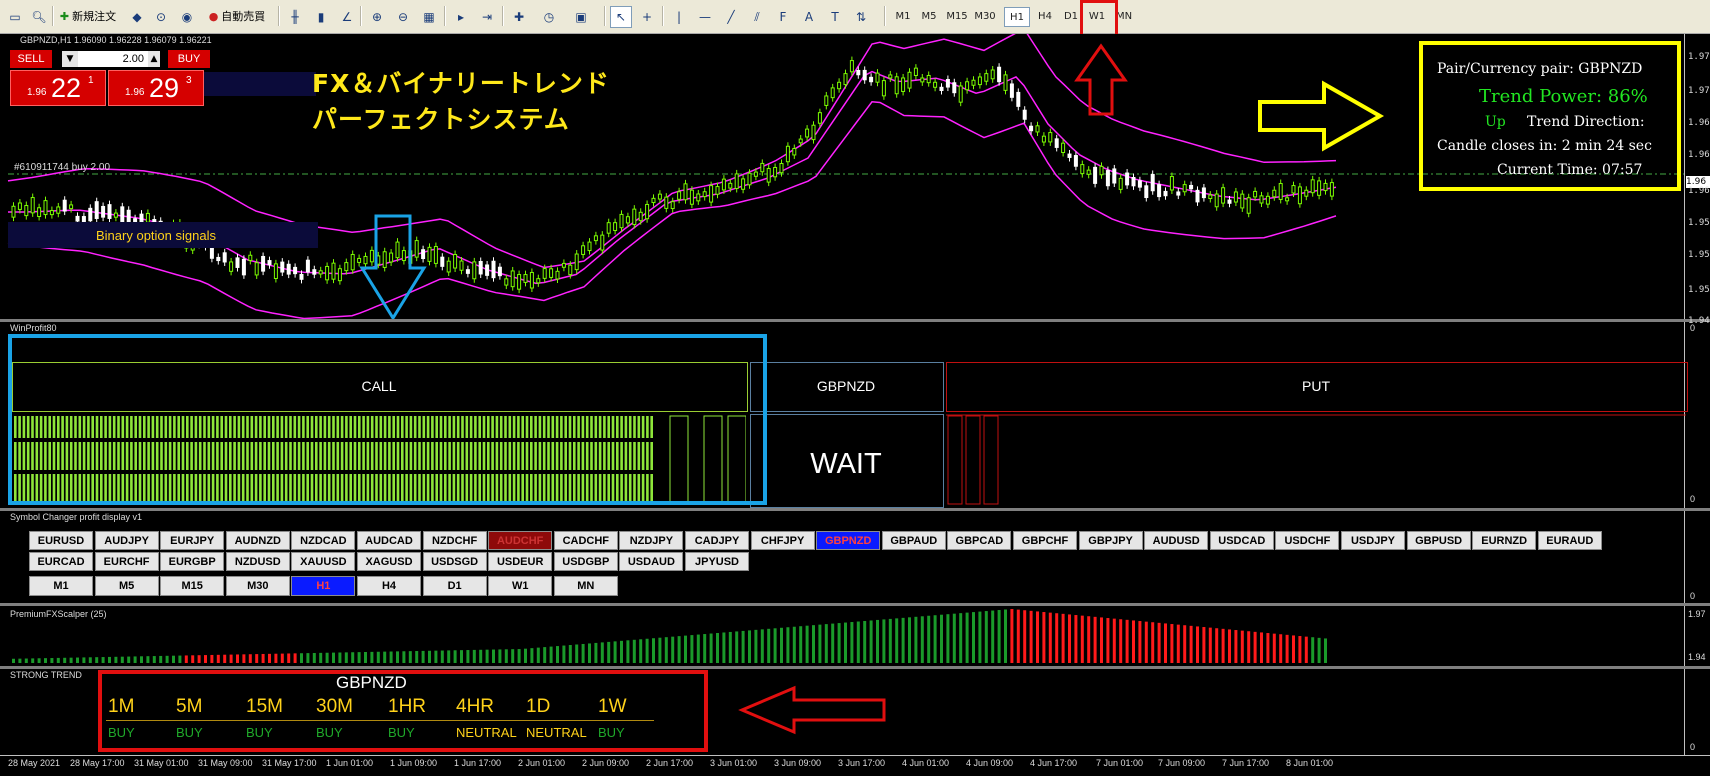  What do you see at coordinates (61, 540) in the screenshot?
I see `symbol-button-eurusd: EURUSD` at bounding box center [61, 540].